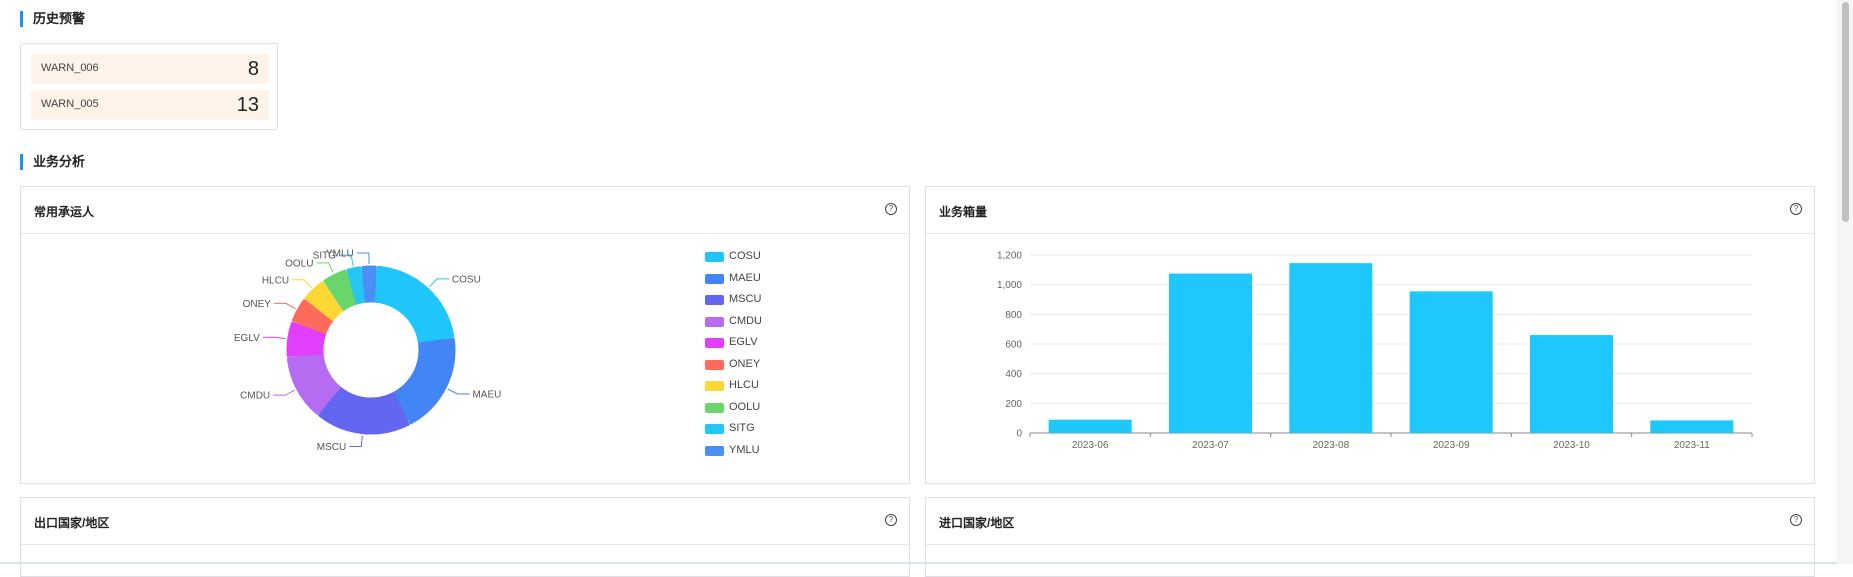 The image size is (1853, 577). I want to click on pie-label-oney: ONEY, so click(257, 304).